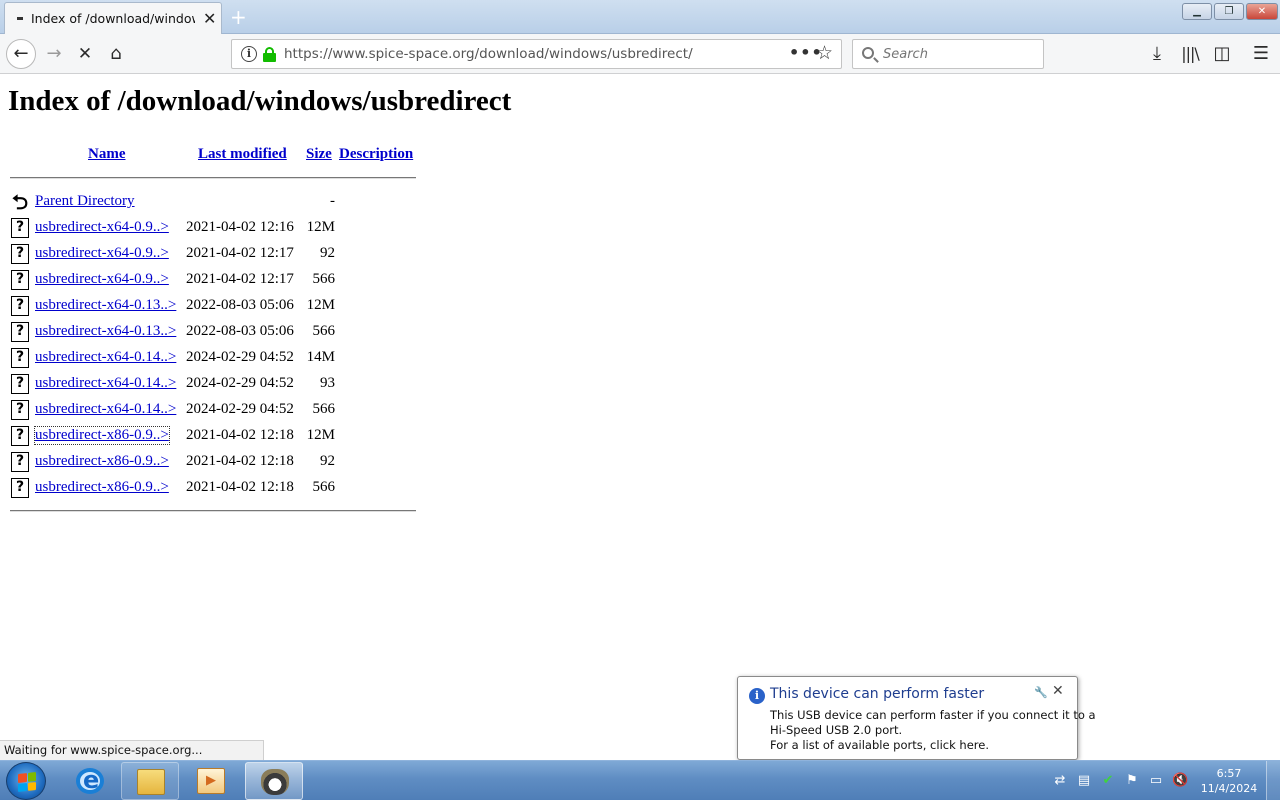 This screenshot has width=1280, height=800. What do you see at coordinates (320, 305) in the screenshot?
I see `file-size: 12M` at bounding box center [320, 305].